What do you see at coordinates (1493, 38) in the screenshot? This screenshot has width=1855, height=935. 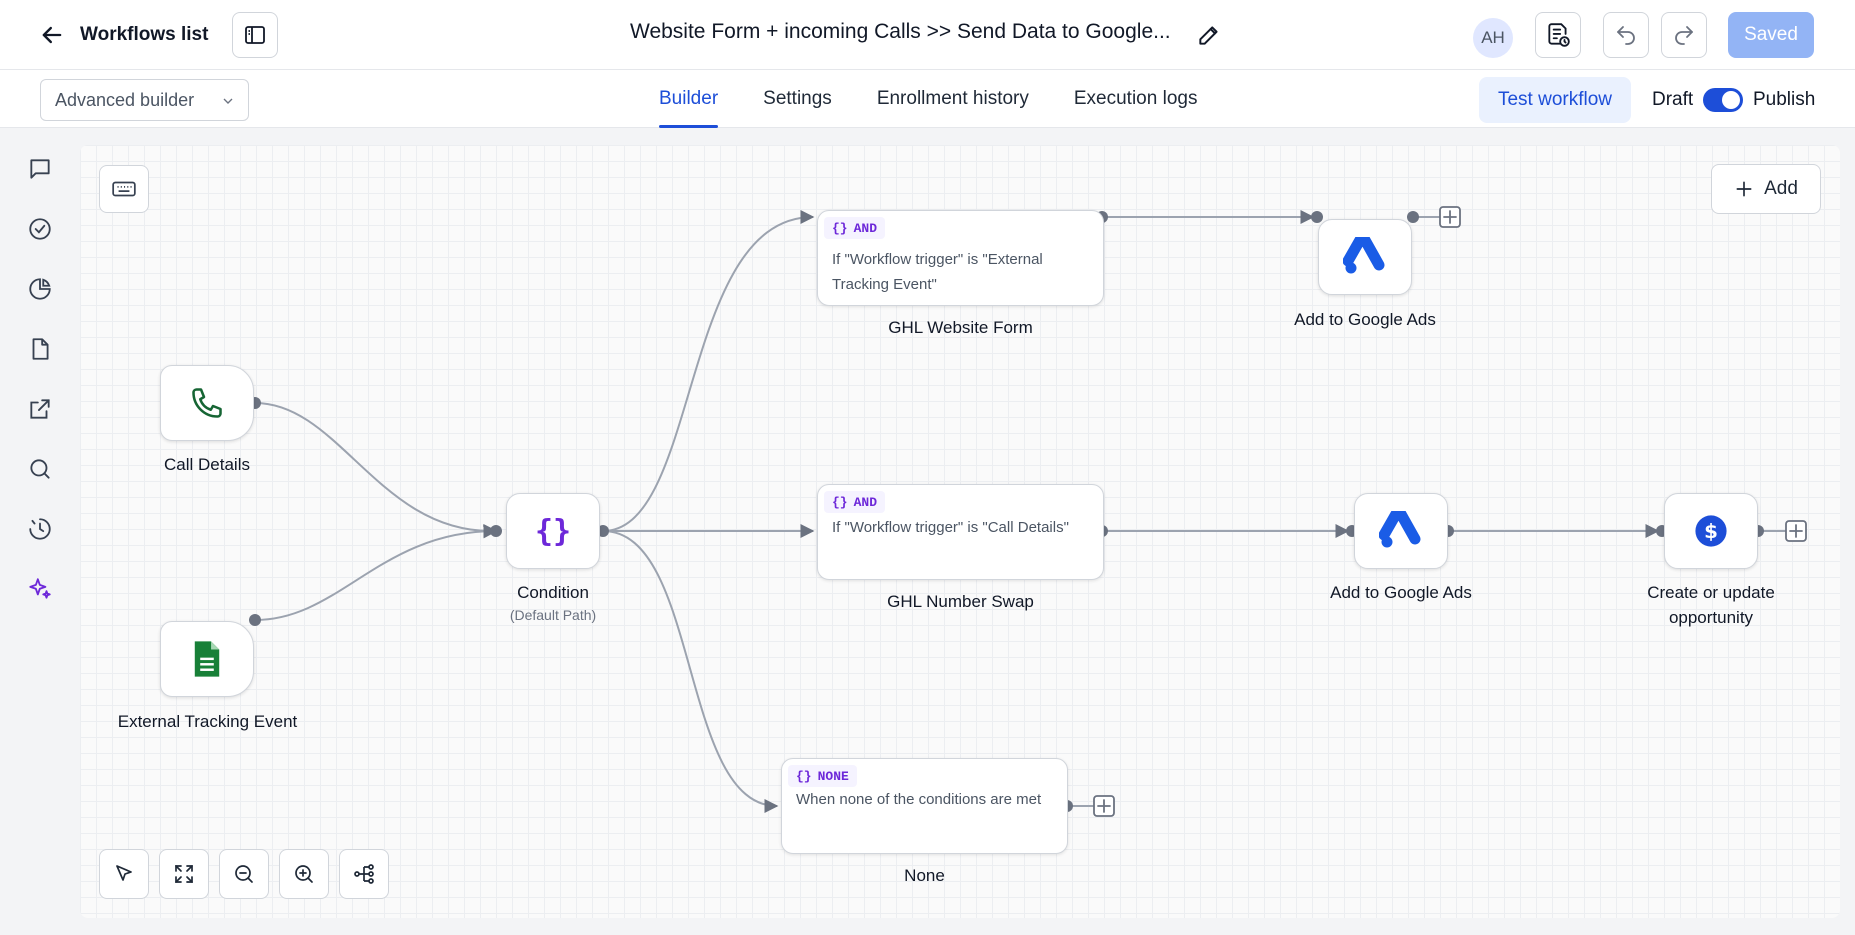 I see `avatar: AH` at bounding box center [1493, 38].